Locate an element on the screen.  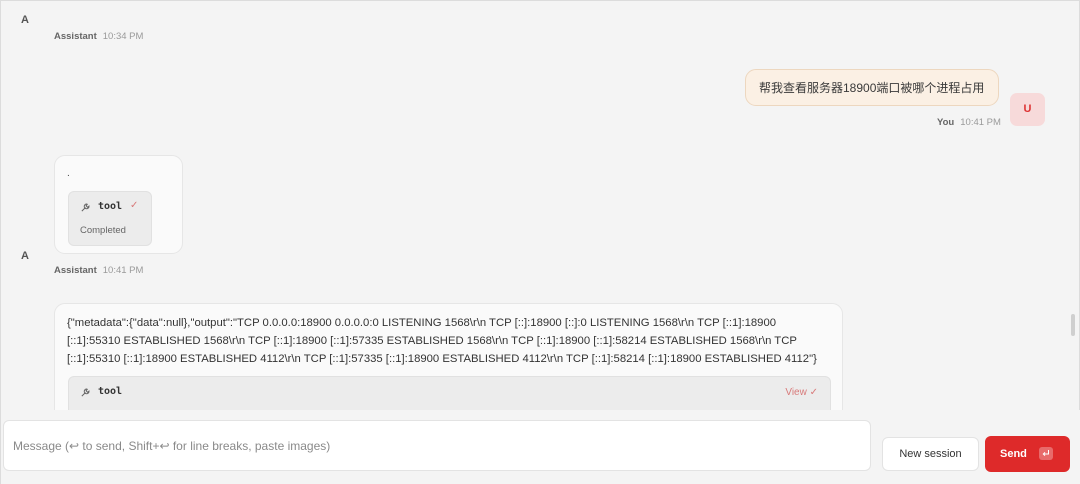
scrollbar-thumb is located at coordinates (1073, 325).